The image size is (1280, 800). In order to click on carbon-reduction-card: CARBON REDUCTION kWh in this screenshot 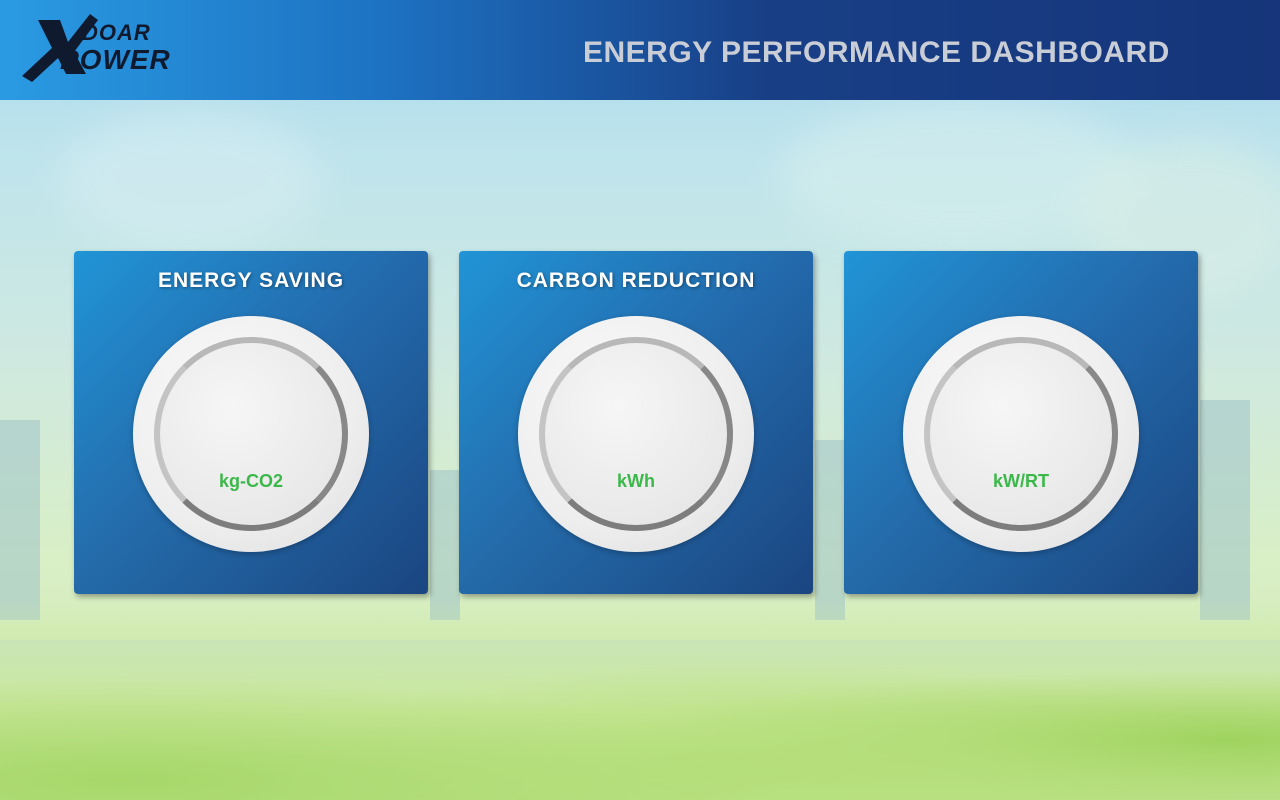, I will do `click(636, 422)`.